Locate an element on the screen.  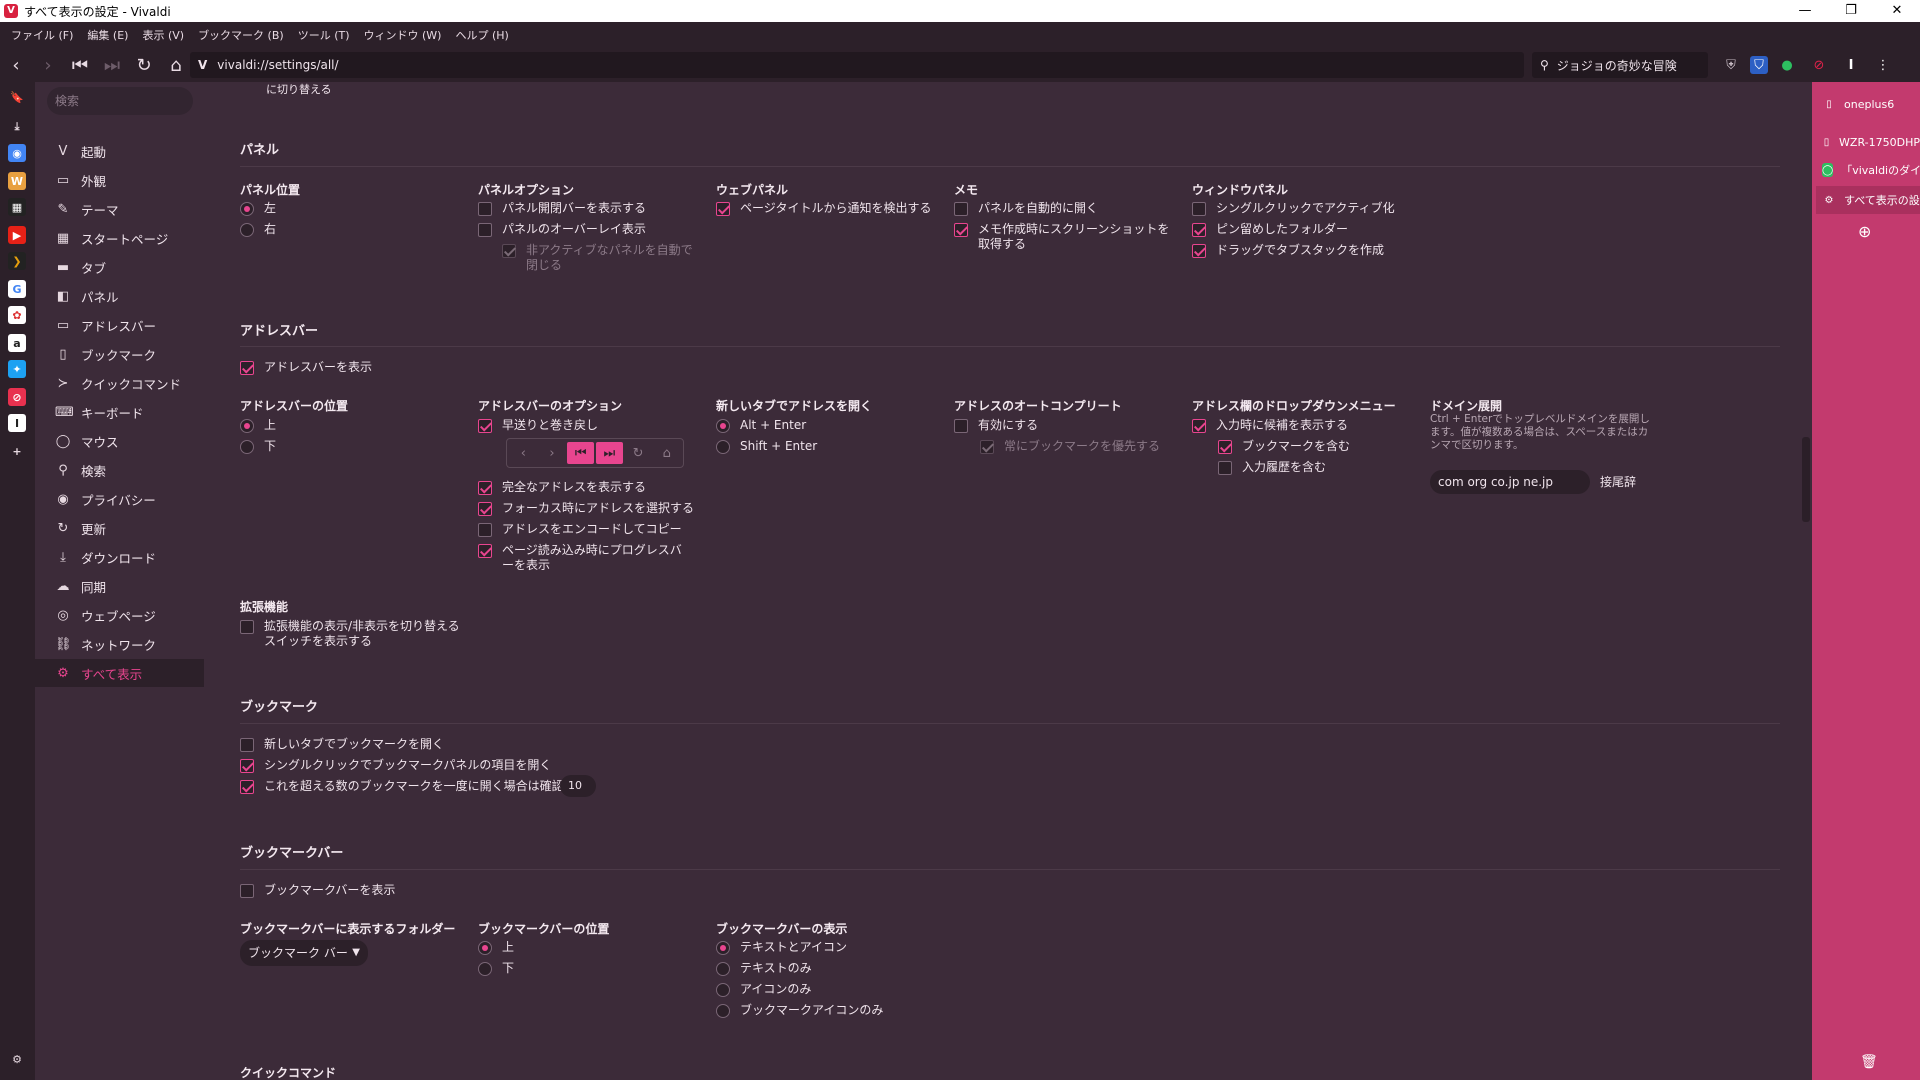
trash-icon: 🗑 is located at coordinates (1869, 1062).